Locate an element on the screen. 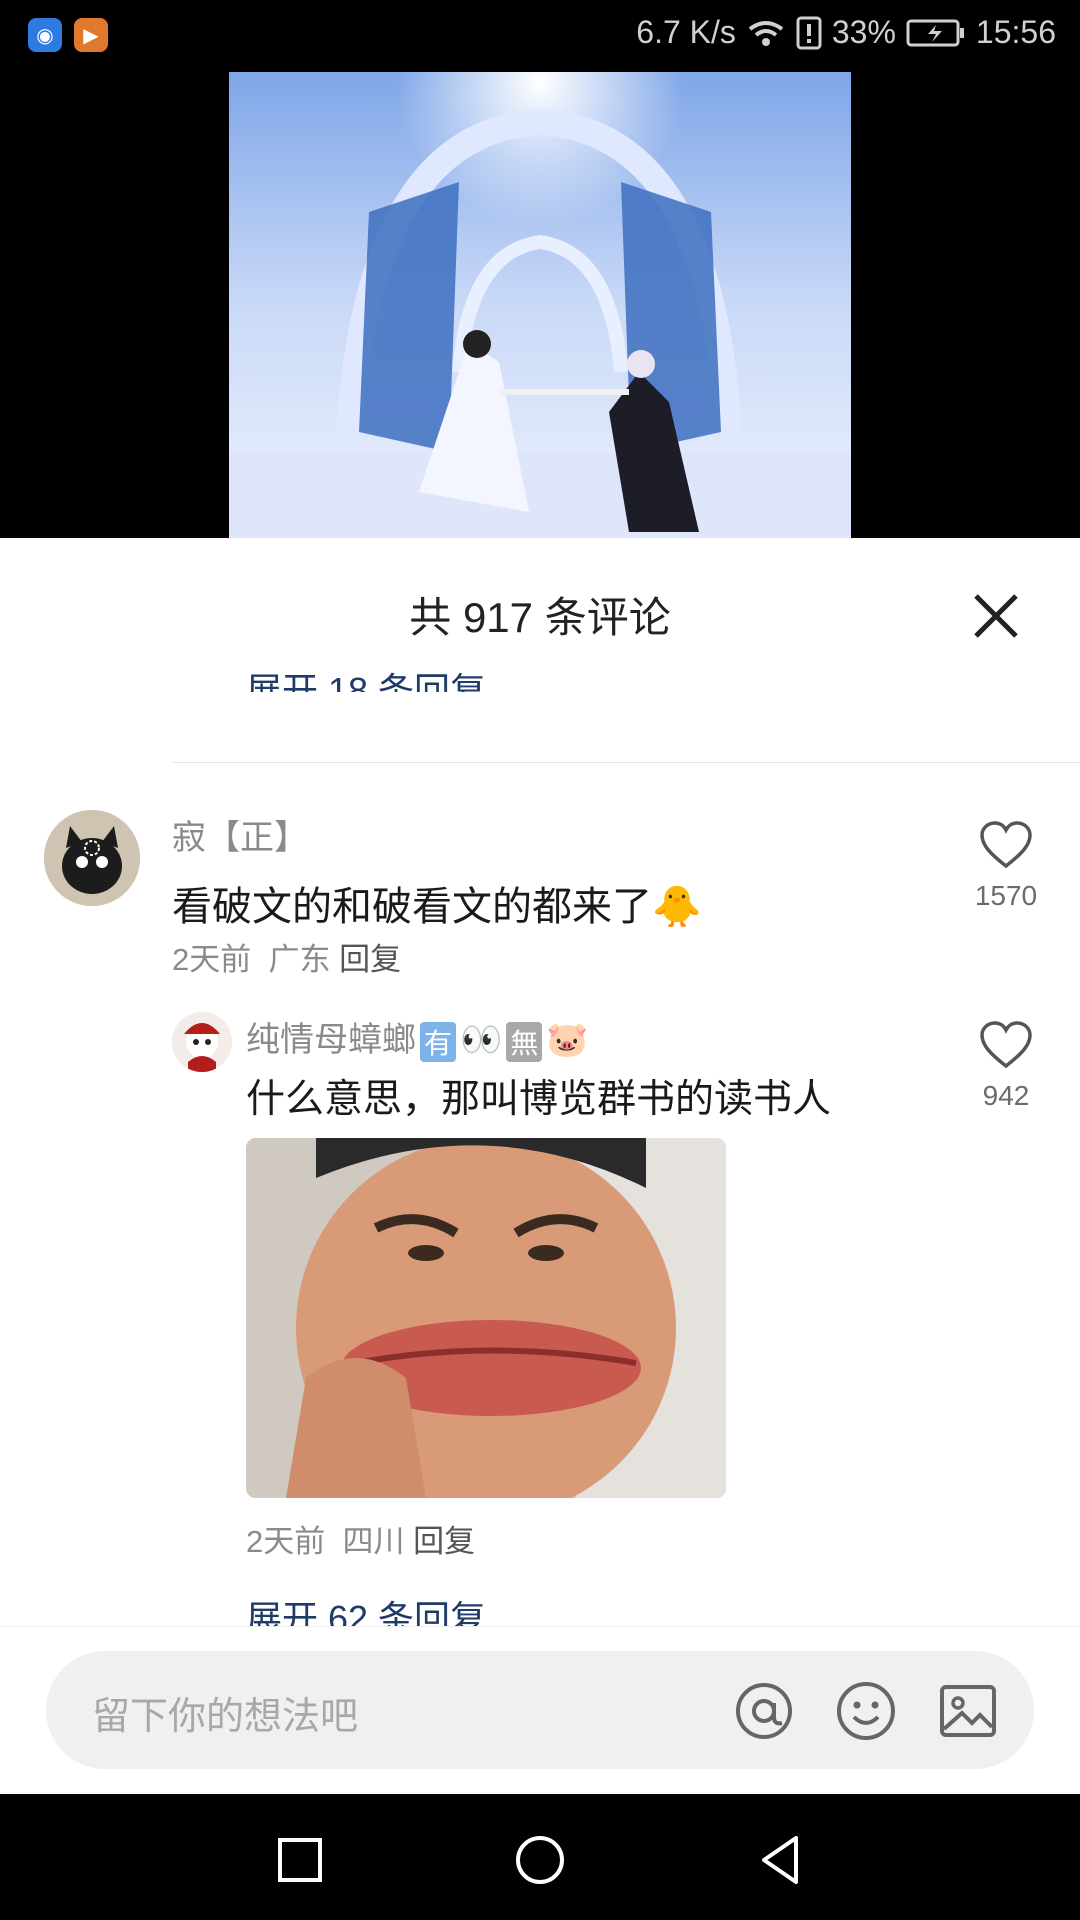 The width and height of the screenshot is (1080, 1920). badge-tag: 無 is located at coordinates (524, 1042).